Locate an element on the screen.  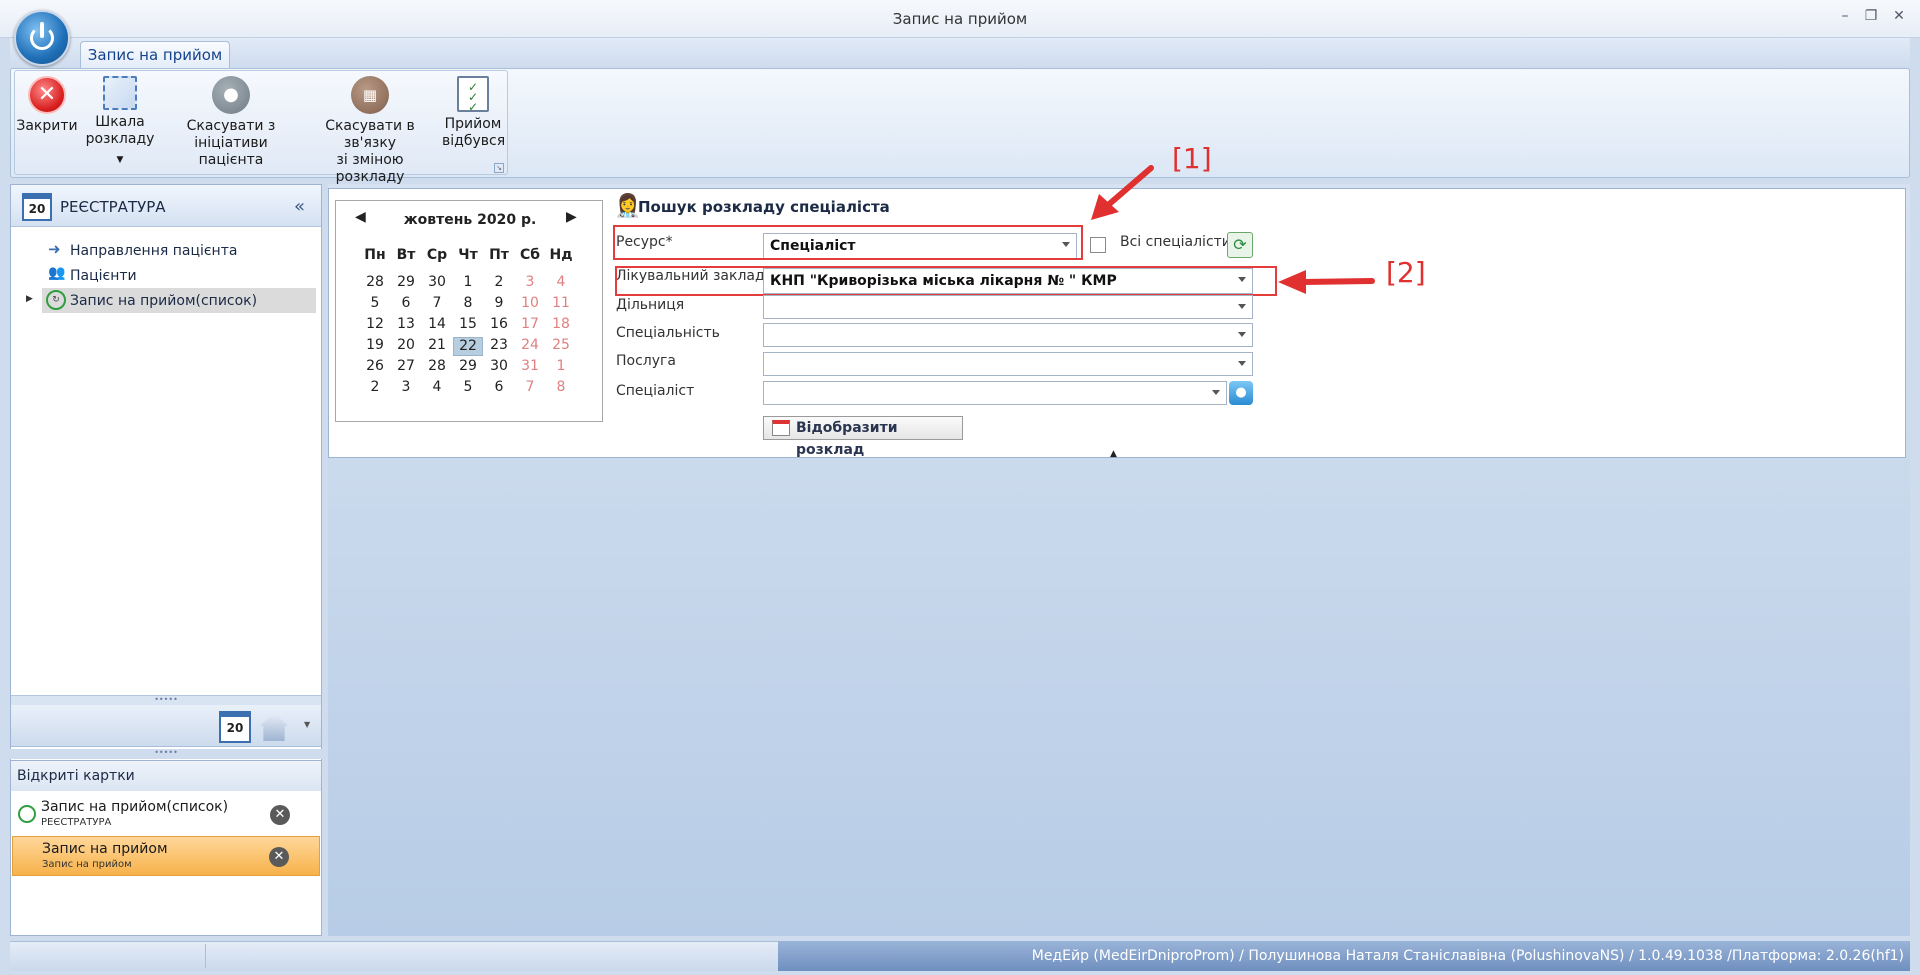
cancel-patient-button: ● Скасувати з ініціативи пацієнта is located at coordinates (231, 122).